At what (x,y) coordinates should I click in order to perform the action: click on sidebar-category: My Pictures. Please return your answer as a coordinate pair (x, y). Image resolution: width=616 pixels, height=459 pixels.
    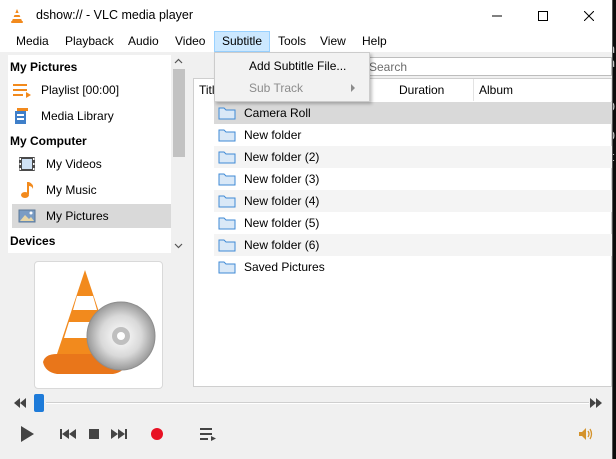
    Looking at the image, I should click on (44, 67).